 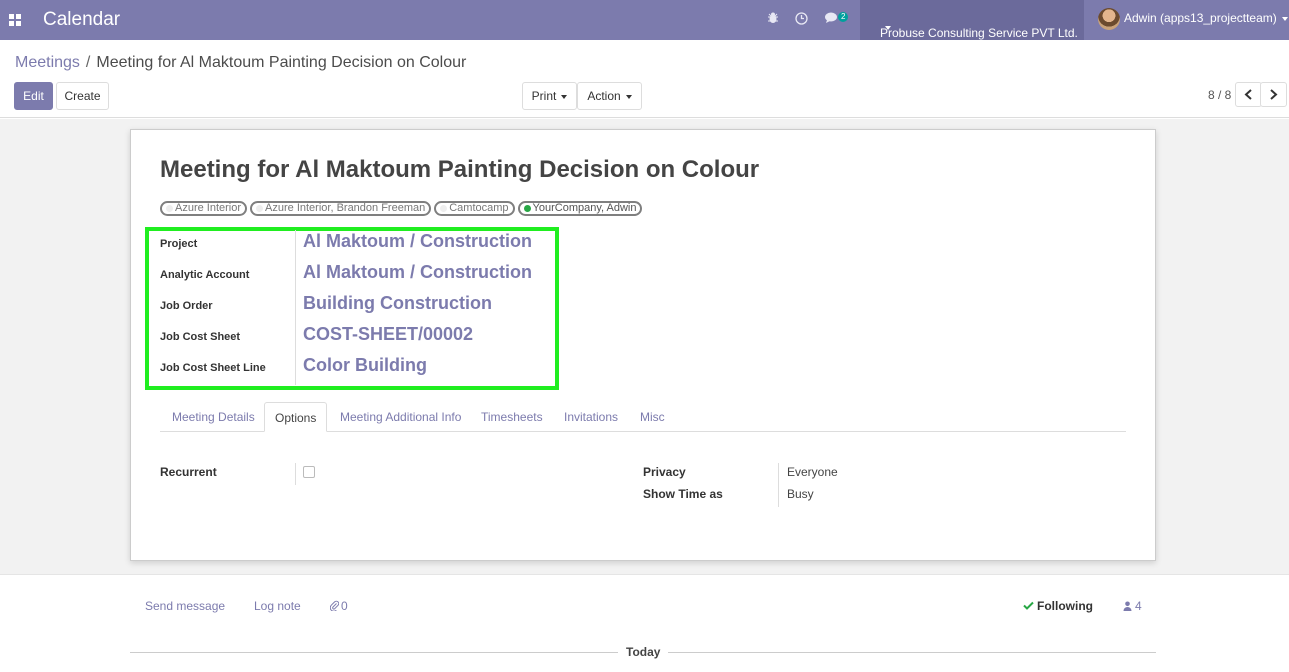 What do you see at coordinates (205, 275) in the screenshot?
I see `analytic-account-label: Analytic Account` at bounding box center [205, 275].